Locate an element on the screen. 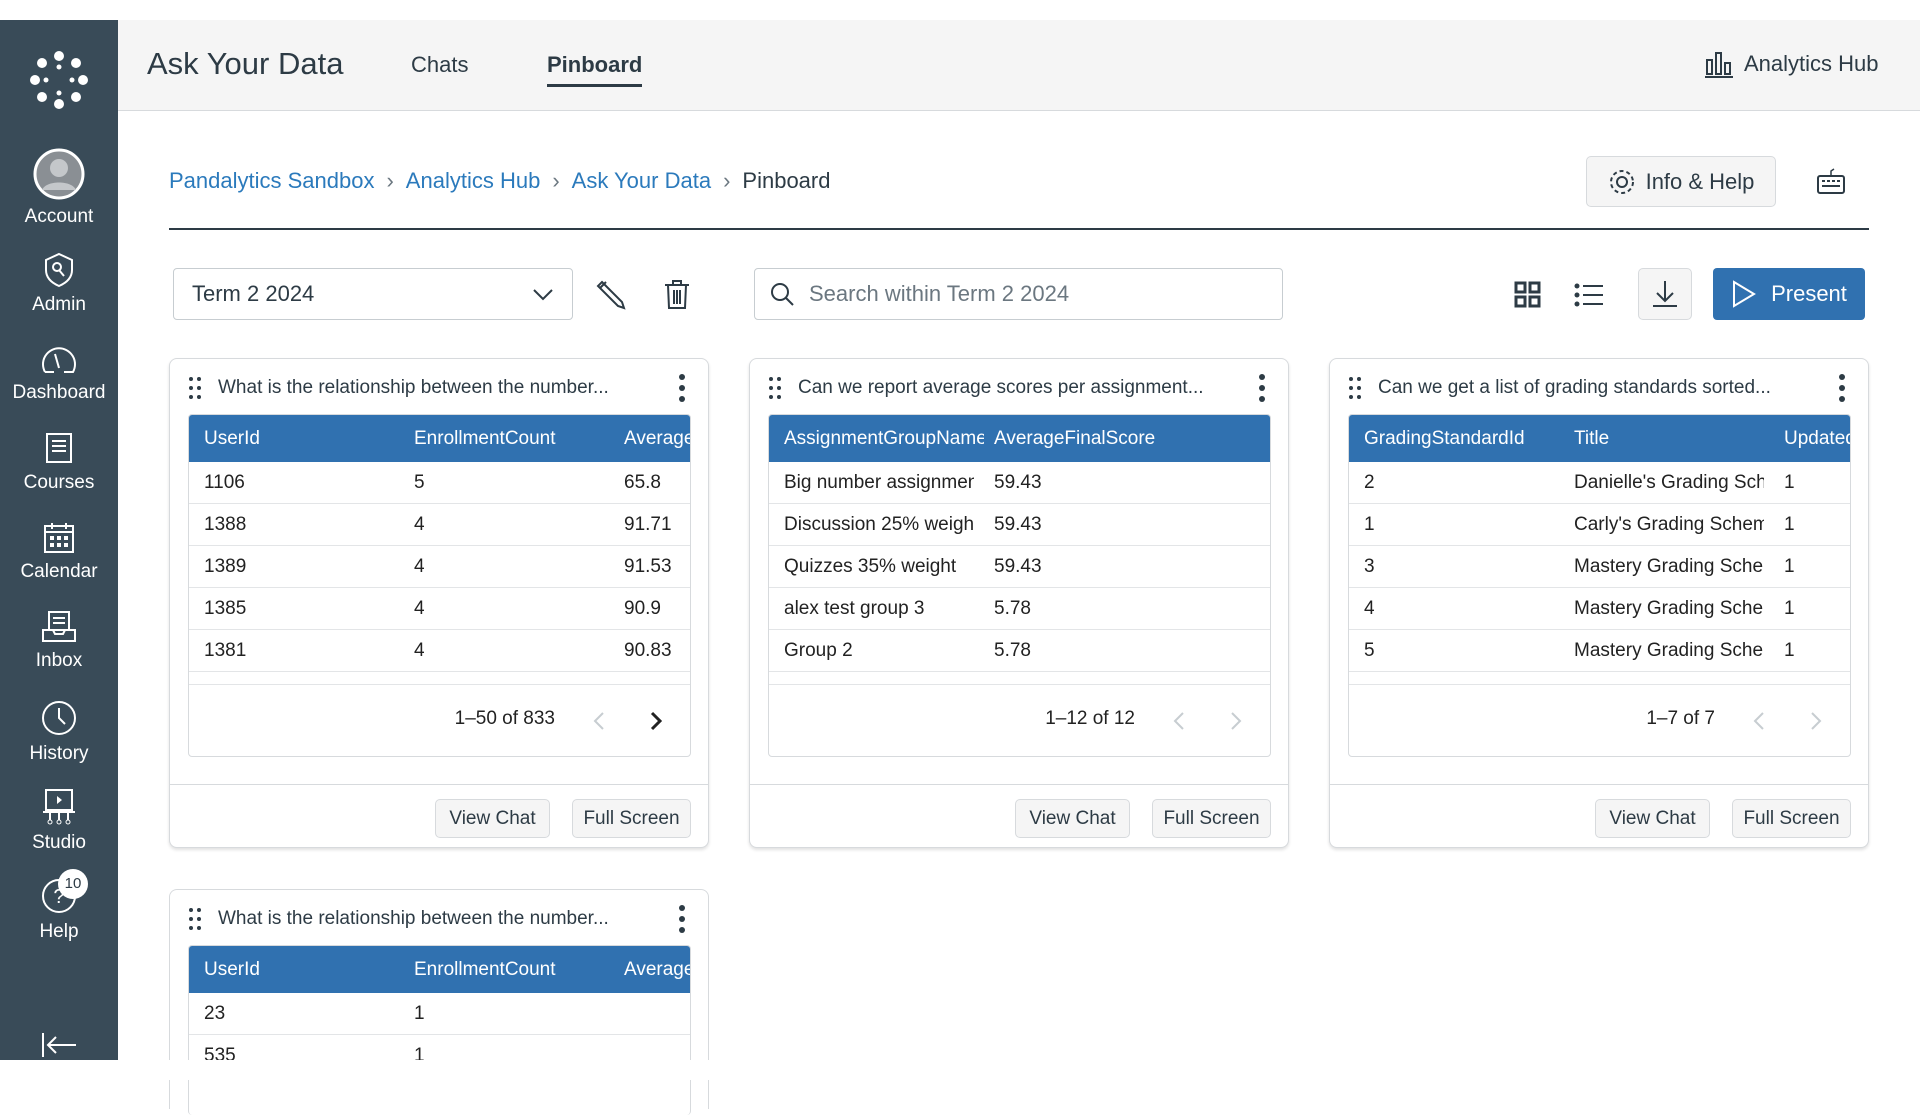  studio-icon is located at coordinates (59, 807).